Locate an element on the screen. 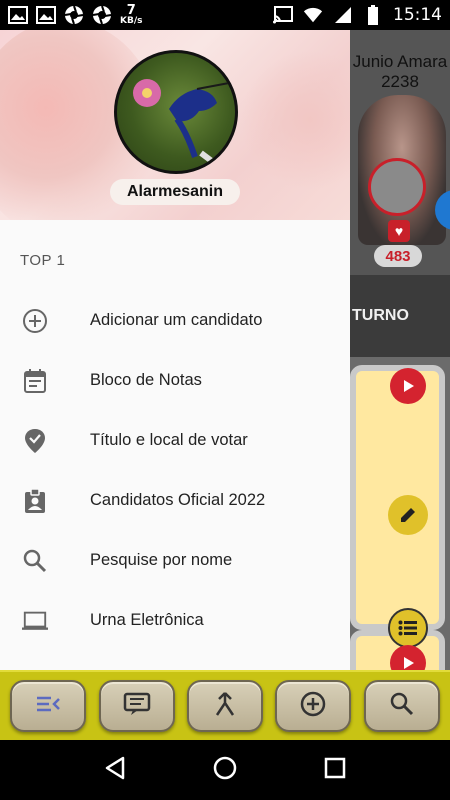 The width and height of the screenshot is (450, 800). avatar is located at coordinates (176, 112).